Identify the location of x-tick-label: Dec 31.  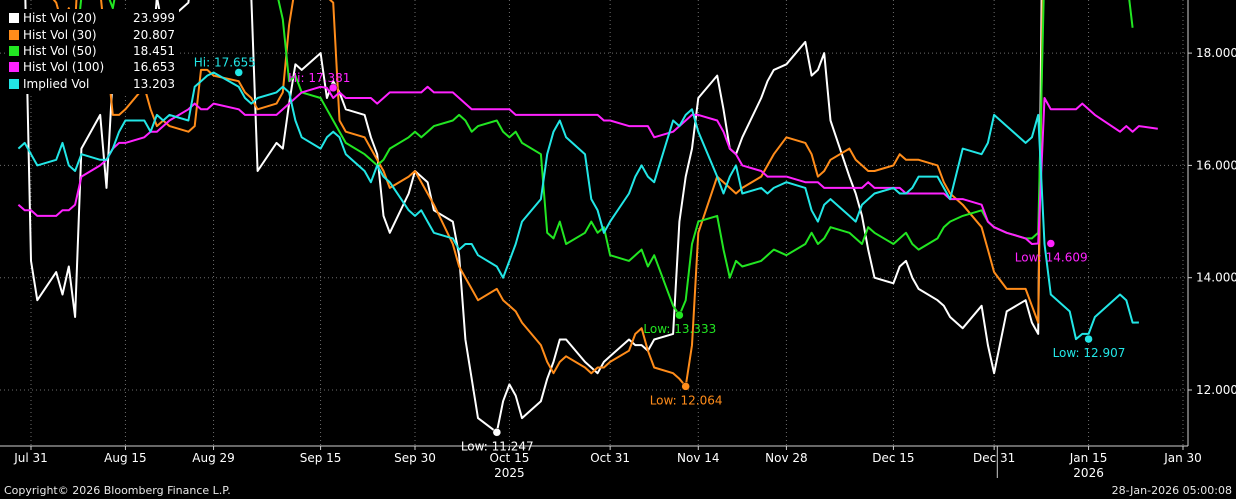
(994, 458).